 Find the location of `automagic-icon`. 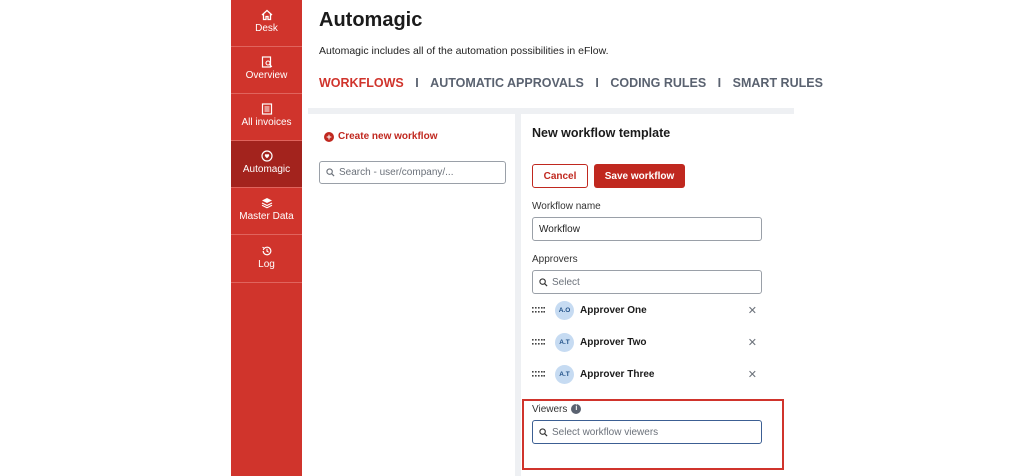

automagic-icon is located at coordinates (266, 156).